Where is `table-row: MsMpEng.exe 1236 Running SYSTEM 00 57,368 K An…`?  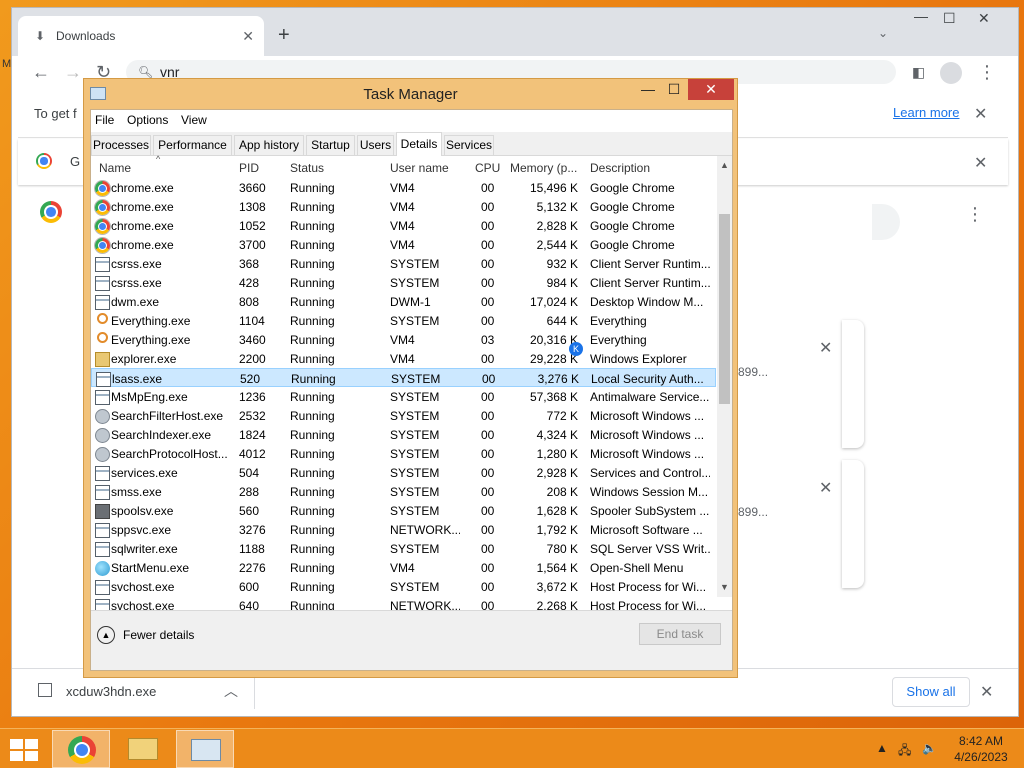
table-row: MsMpEng.exe 1236 Running SYSTEM 00 57,368 K An… is located at coordinates (403, 396).